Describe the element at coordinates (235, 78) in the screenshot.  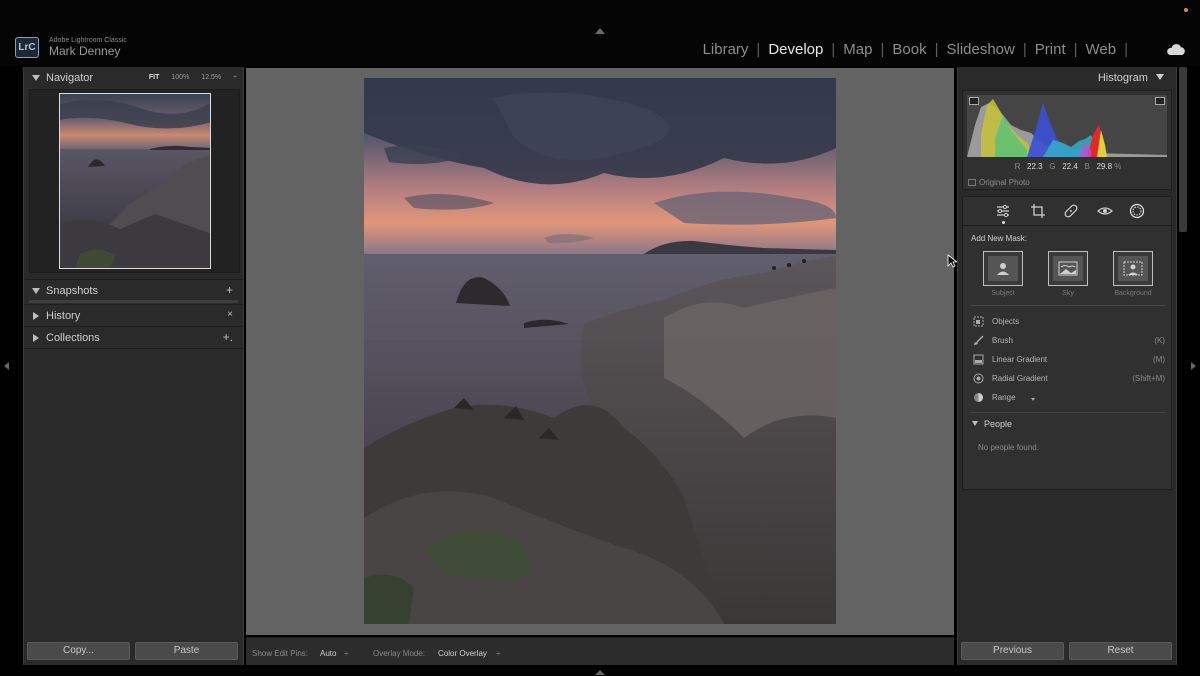
I see `zoom-spinner: ÷` at that location.